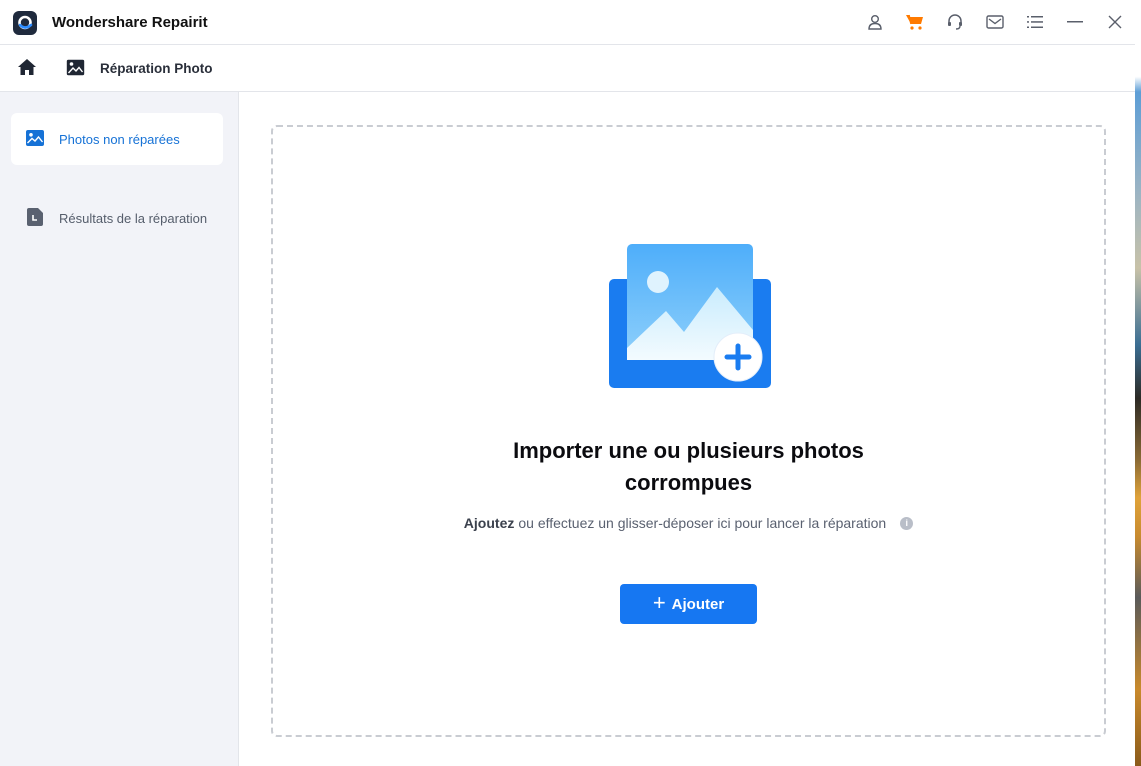  Describe the element at coordinates (688, 482) in the screenshot. I see `heading-line-2: corrompues` at that location.